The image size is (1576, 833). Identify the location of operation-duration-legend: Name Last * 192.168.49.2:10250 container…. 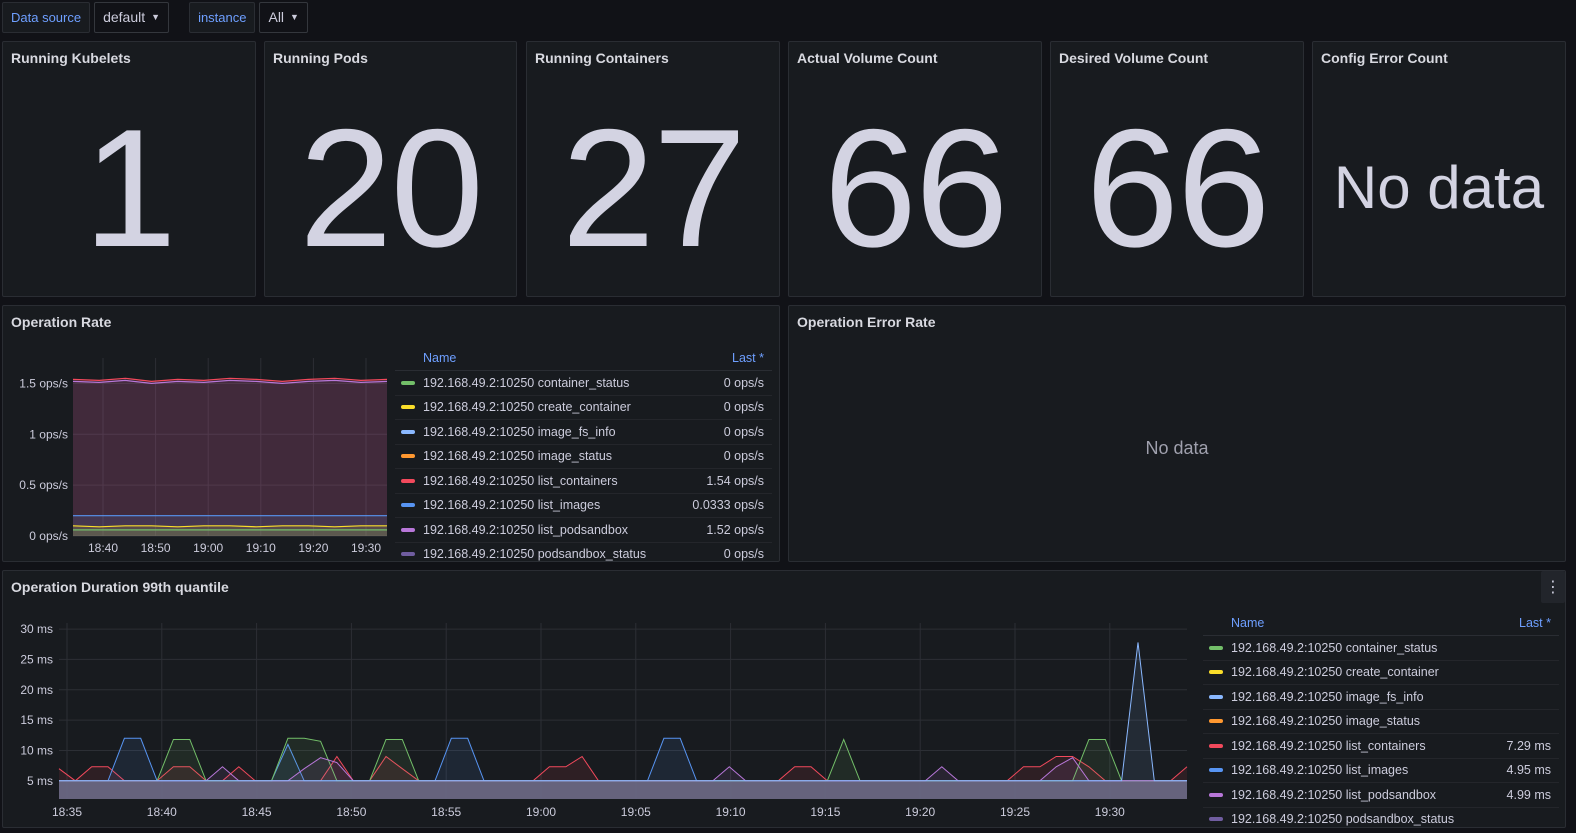
(1381, 721).